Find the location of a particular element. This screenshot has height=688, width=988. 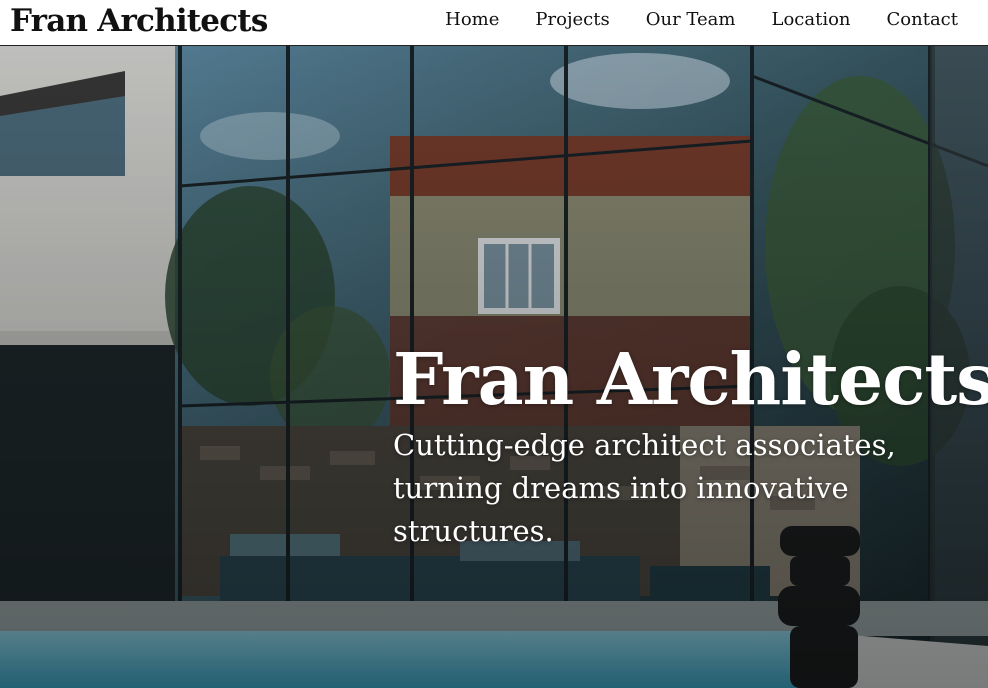

nav-contact-link: Contact is located at coordinates (922, 20).